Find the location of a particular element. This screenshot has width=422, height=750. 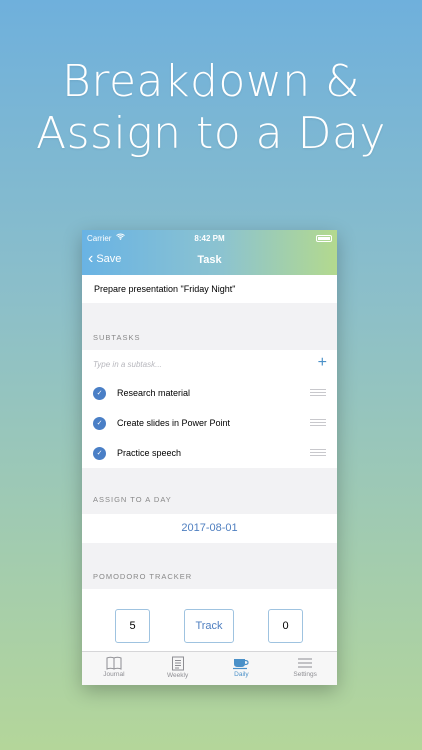

top-bar: Carrier 8:42 PM ‹ Save Task is located at coordinates (209, 252).